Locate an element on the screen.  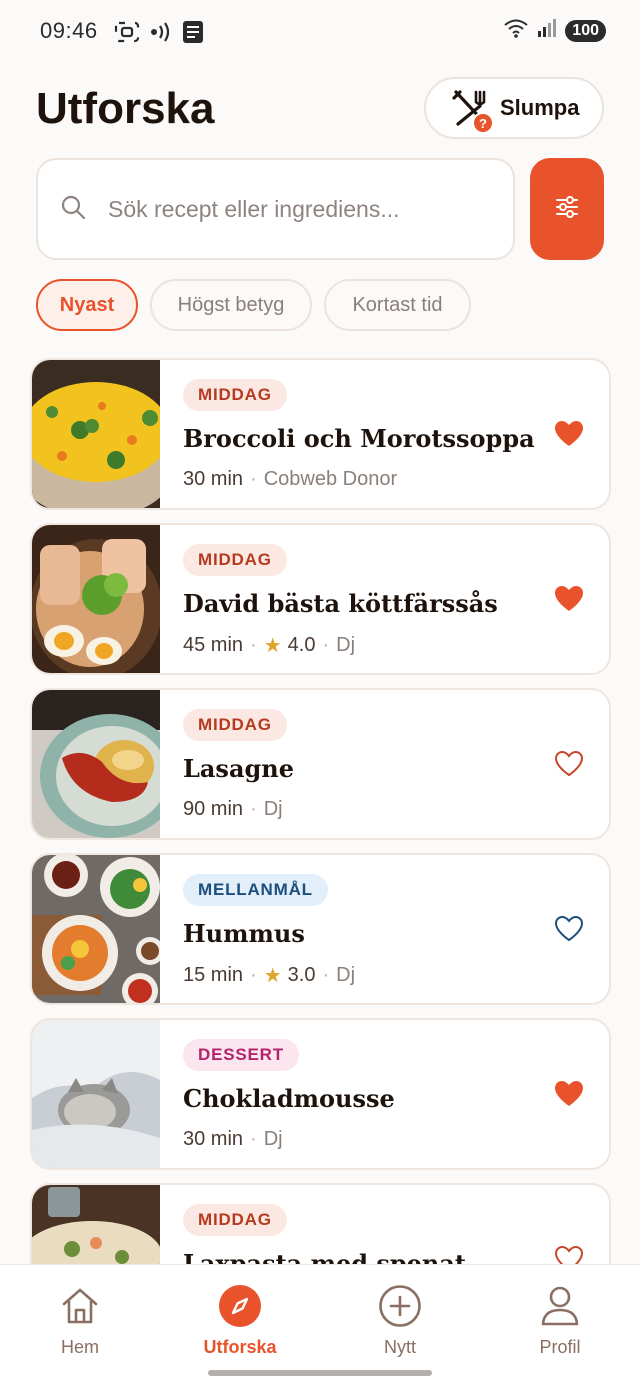
cutlery-icon: ? is located at coordinates (472, 111).